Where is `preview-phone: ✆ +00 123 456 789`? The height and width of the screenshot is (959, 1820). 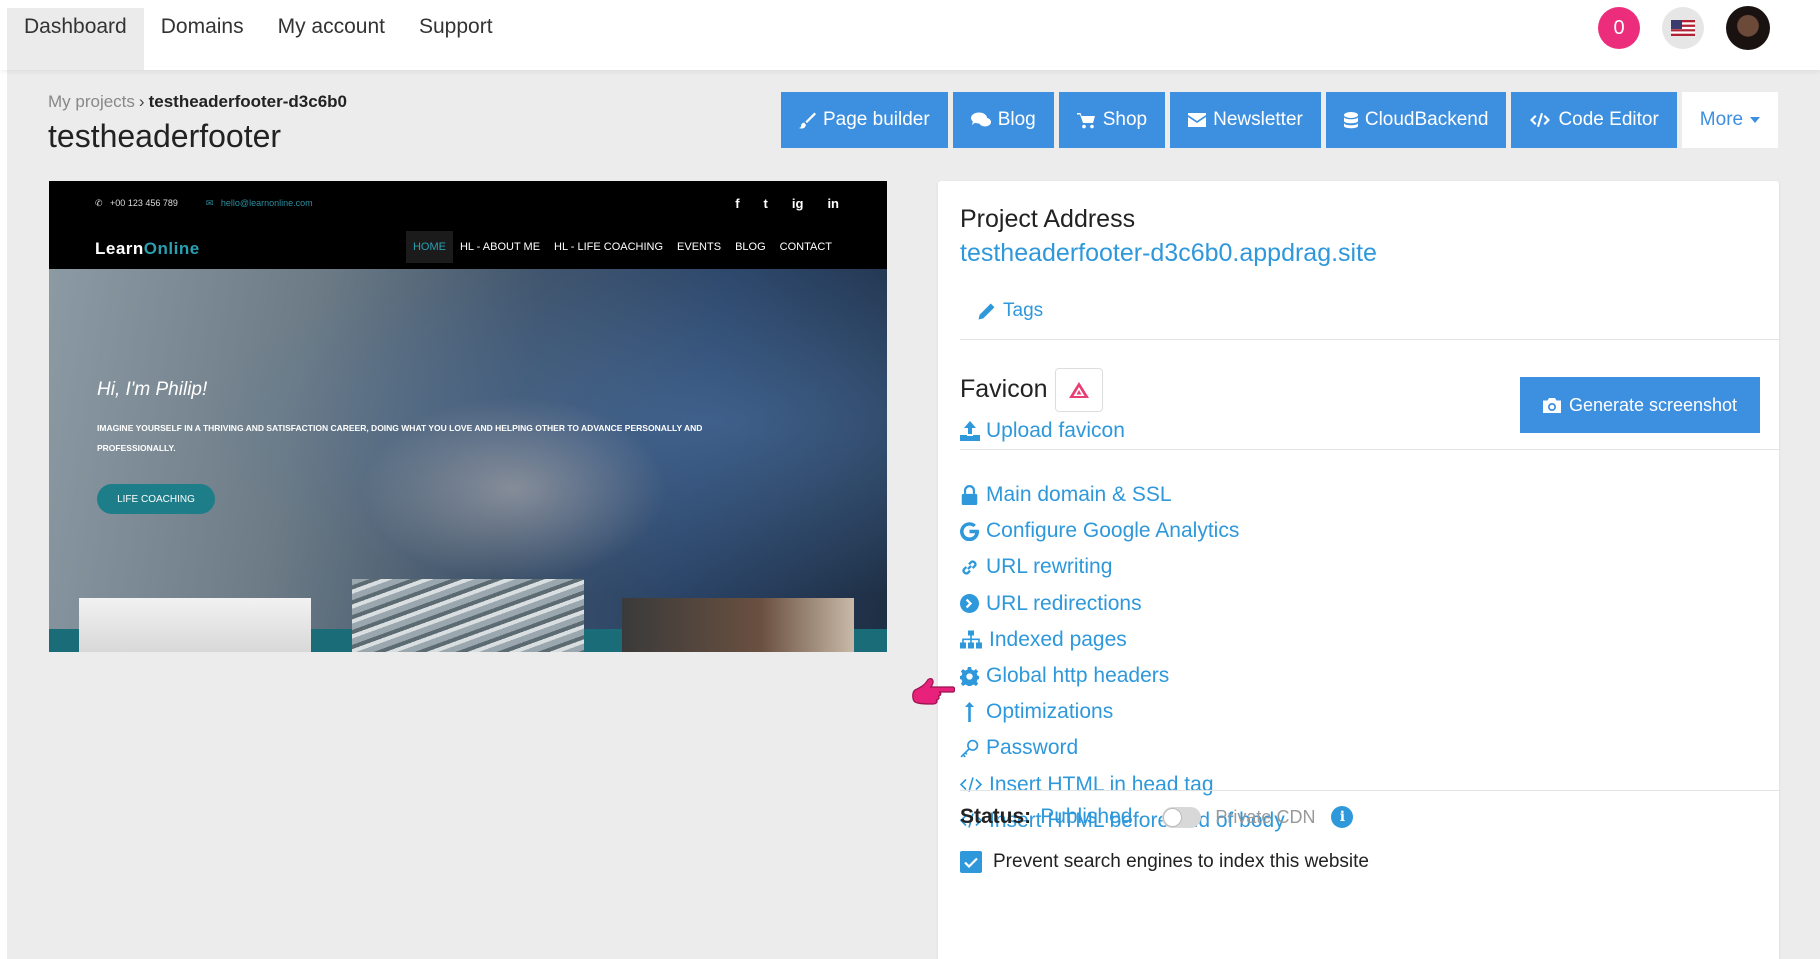 preview-phone: ✆ +00 123 456 789 is located at coordinates (136, 203).